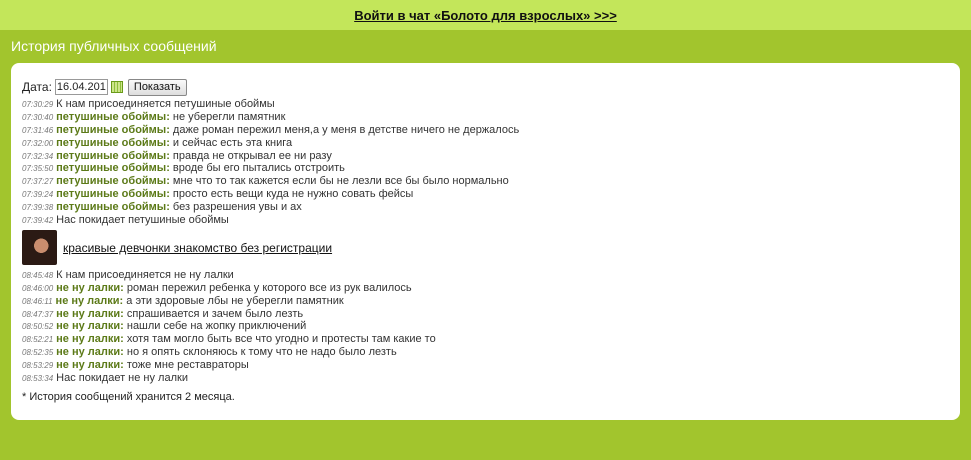 The image size is (971, 460). What do you see at coordinates (186, 365) in the screenshot?
I see `message-text: тоже мне реставраторы` at bounding box center [186, 365].